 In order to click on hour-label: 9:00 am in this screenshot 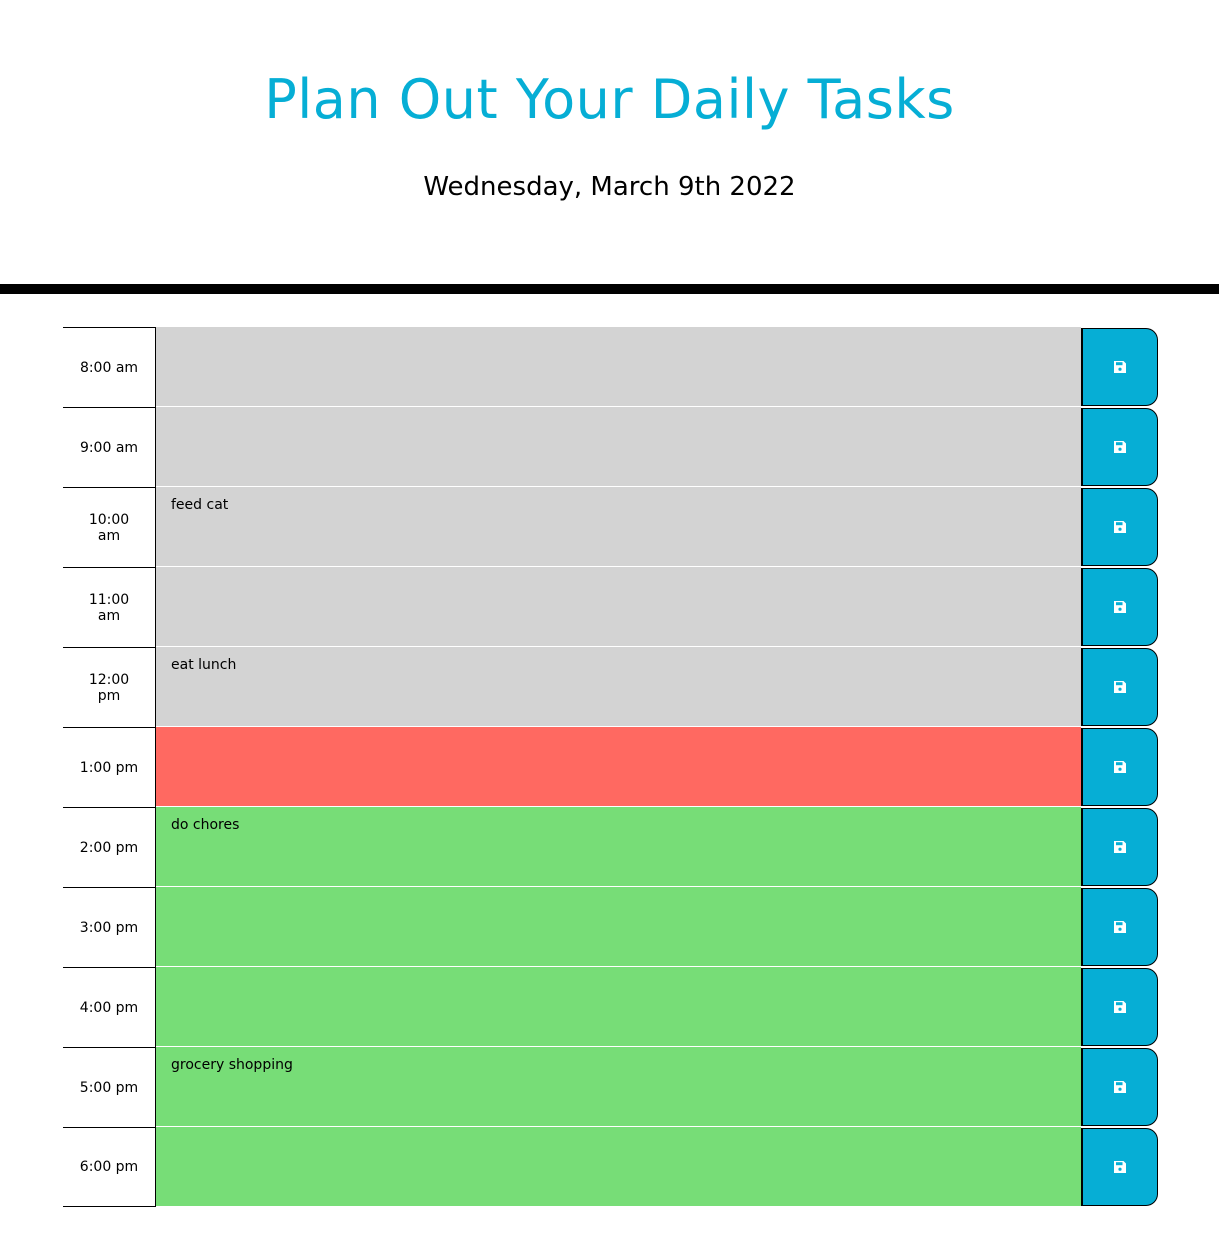, I will do `click(109, 447)`.